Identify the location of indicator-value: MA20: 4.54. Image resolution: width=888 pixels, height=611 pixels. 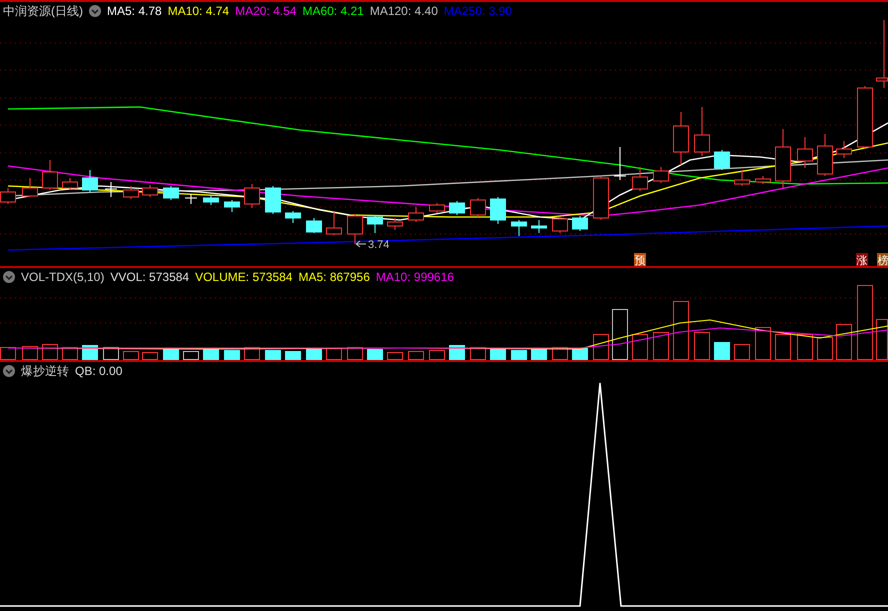
(265, 11).